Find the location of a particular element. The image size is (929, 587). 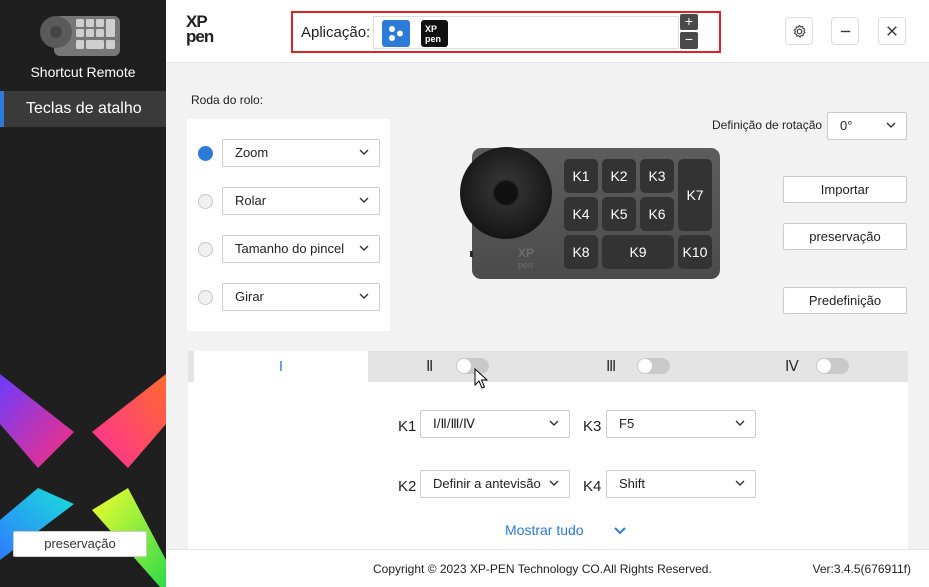

device-key-k1: K1 is located at coordinates (580, 176).